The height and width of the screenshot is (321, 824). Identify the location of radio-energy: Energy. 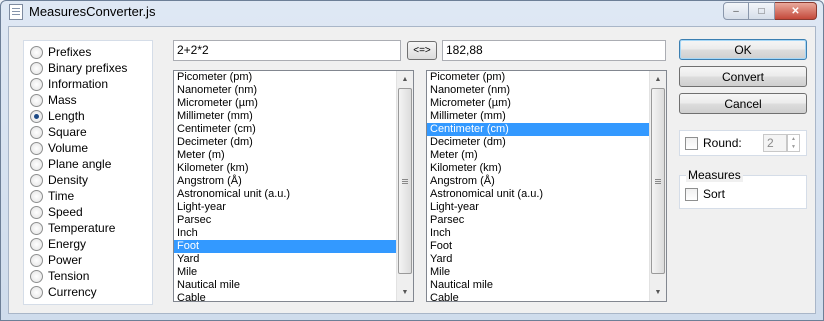
(58, 244).